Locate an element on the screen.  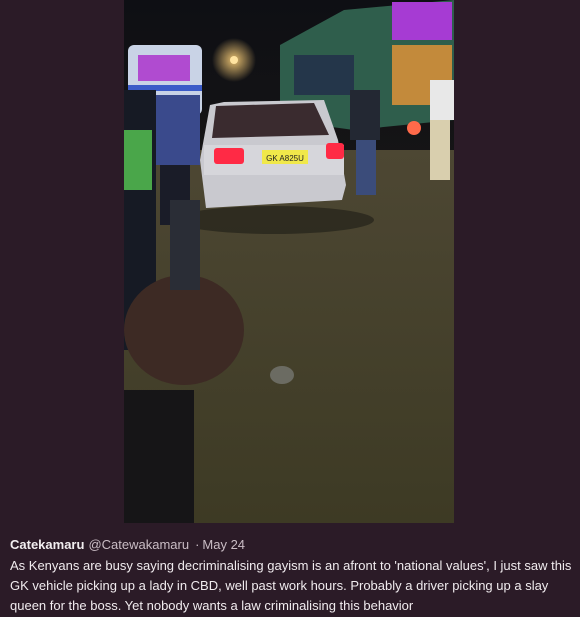
tweet-date: May 24 is located at coordinates (223, 544).